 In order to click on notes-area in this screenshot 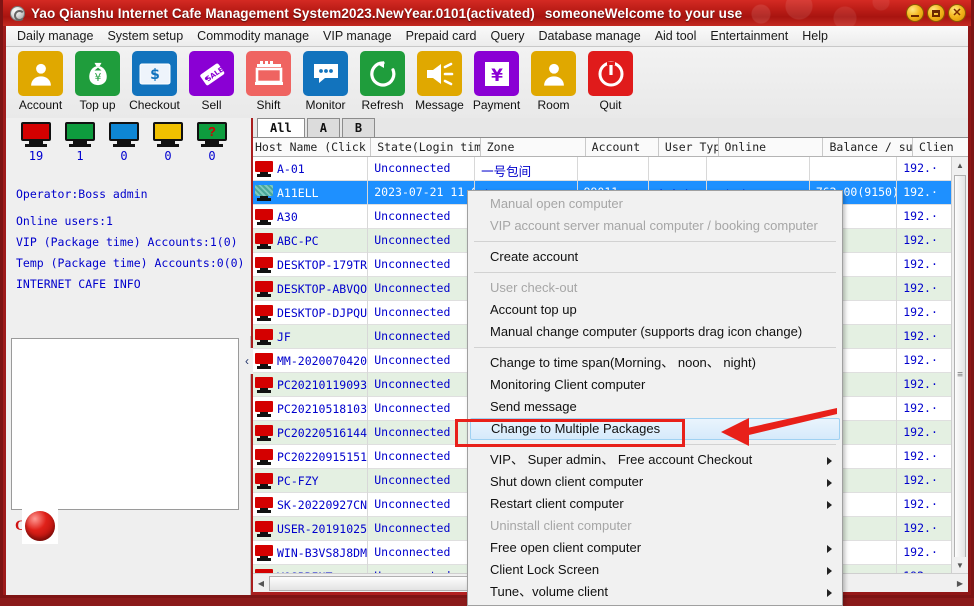, I will do `click(125, 424)`.